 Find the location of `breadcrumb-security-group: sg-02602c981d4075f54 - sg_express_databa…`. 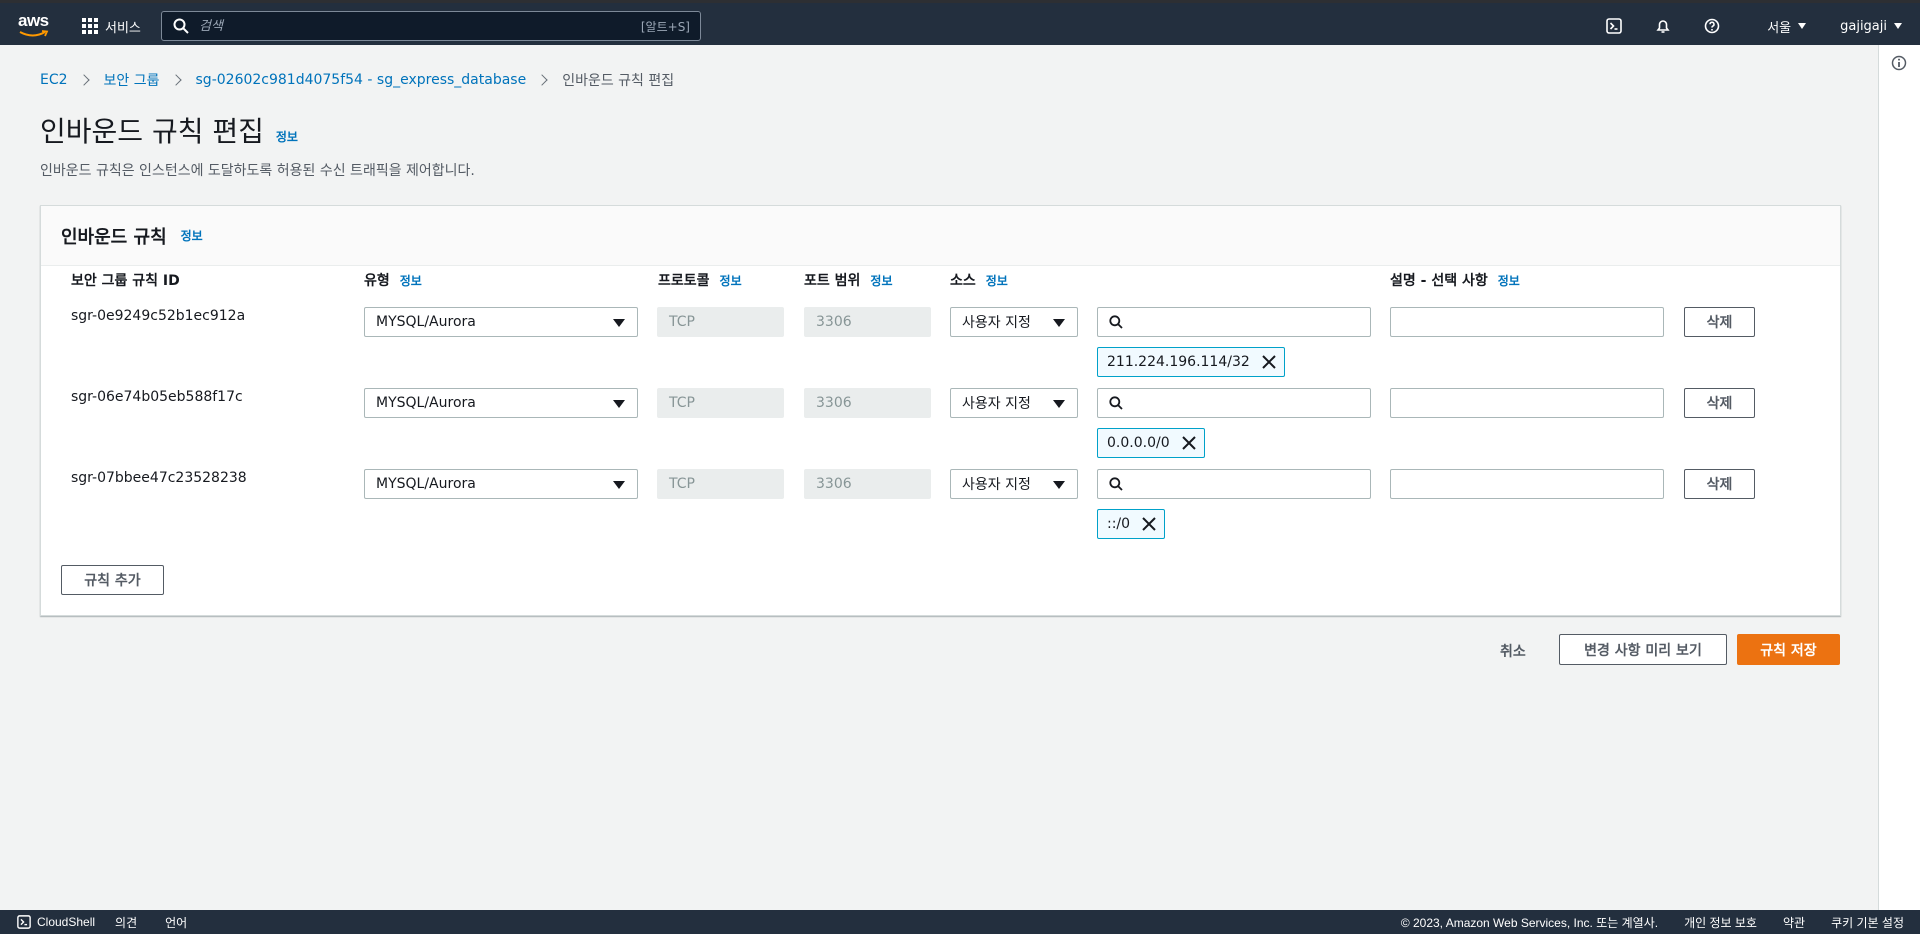

breadcrumb-security-group: sg-02602c981d4075f54 - sg_express_databa… is located at coordinates (361, 80).